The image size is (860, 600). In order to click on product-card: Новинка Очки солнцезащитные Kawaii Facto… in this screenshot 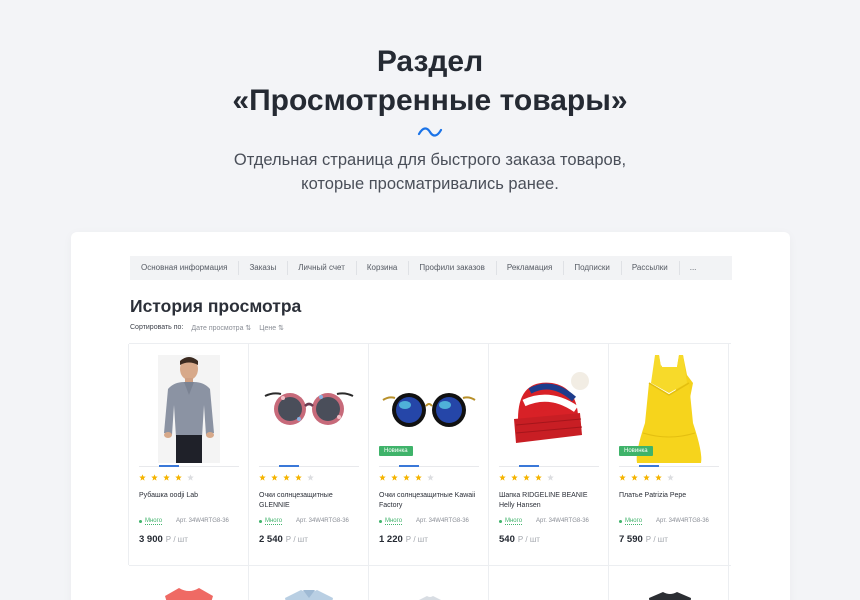, I will do `click(428, 454)`.